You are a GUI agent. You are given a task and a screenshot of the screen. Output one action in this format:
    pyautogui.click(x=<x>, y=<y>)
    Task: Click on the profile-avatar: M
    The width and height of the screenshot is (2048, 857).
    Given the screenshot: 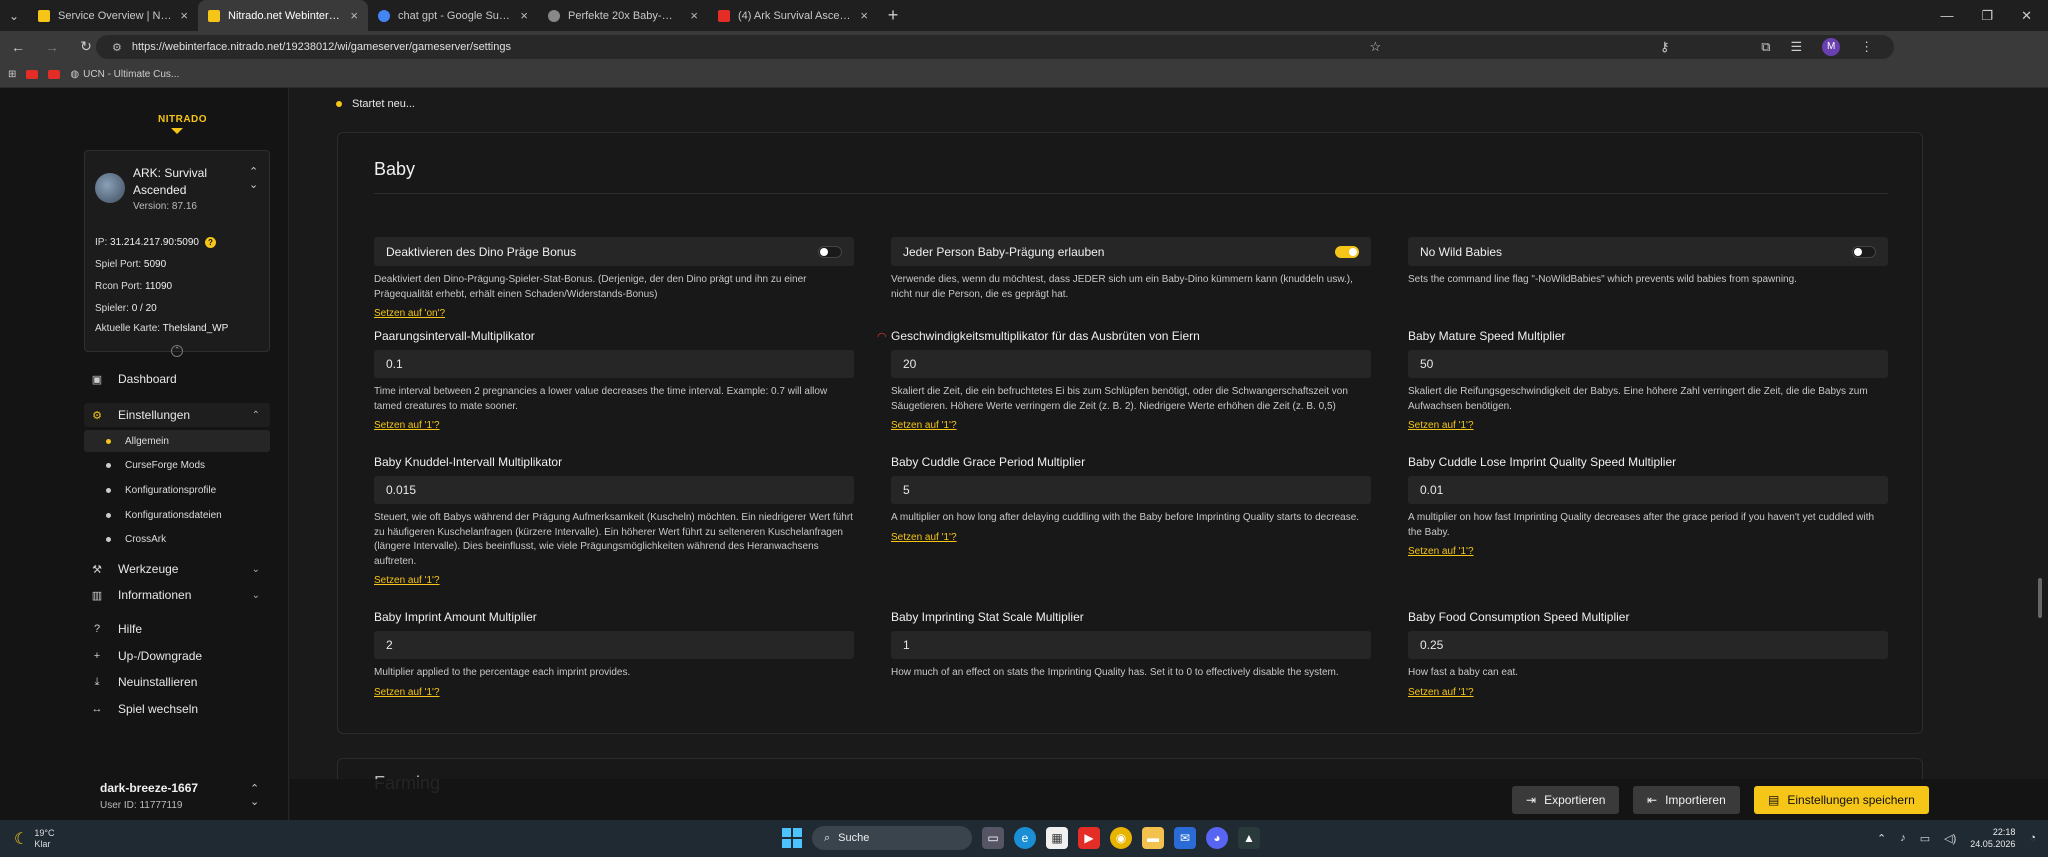 What is the action you would take?
    pyautogui.click(x=1831, y=46)
    